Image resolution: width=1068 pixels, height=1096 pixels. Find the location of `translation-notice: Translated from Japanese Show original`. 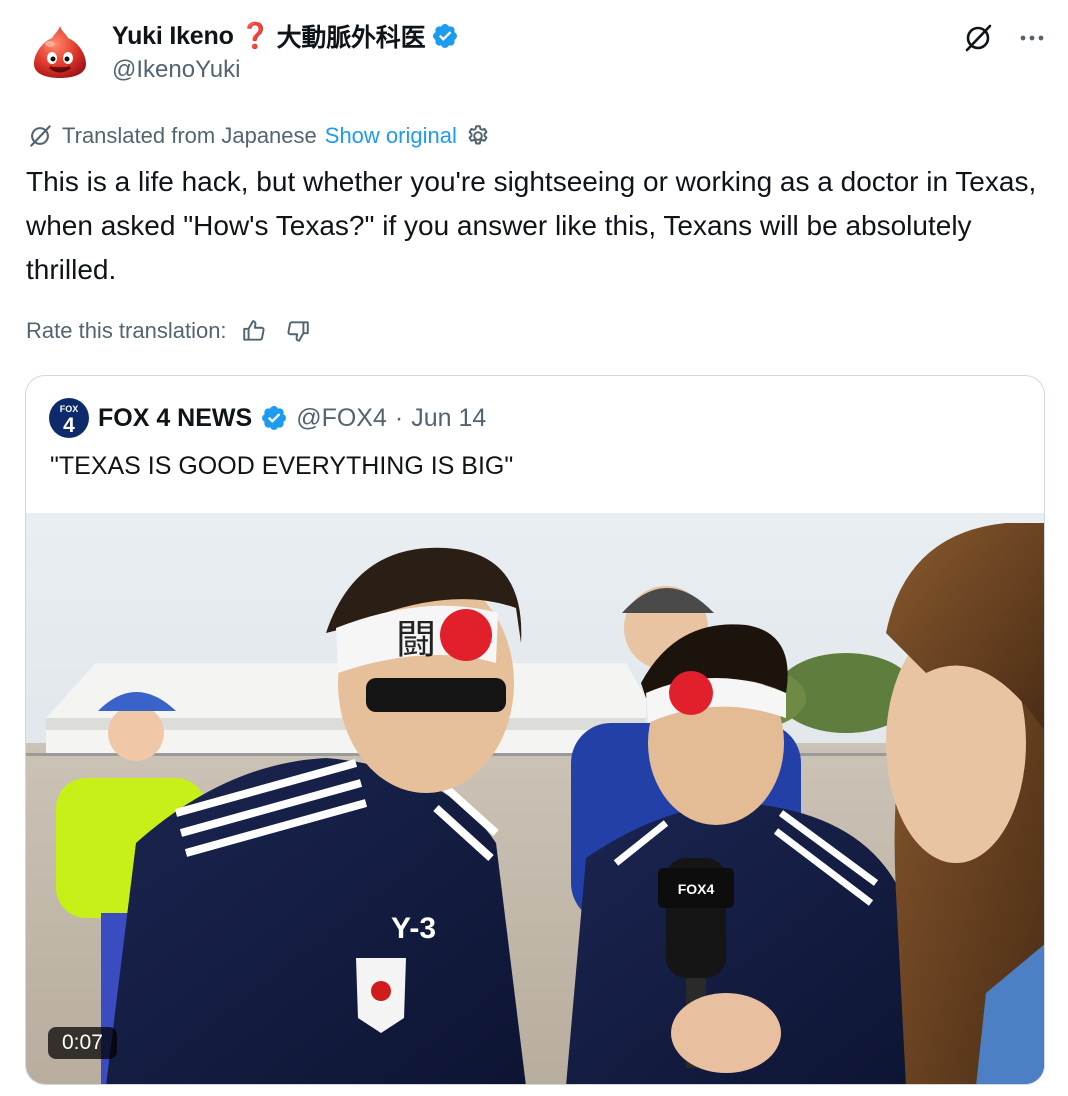

translation-notice: Translated from Japanese Show original is located at coordinates (258, 136).